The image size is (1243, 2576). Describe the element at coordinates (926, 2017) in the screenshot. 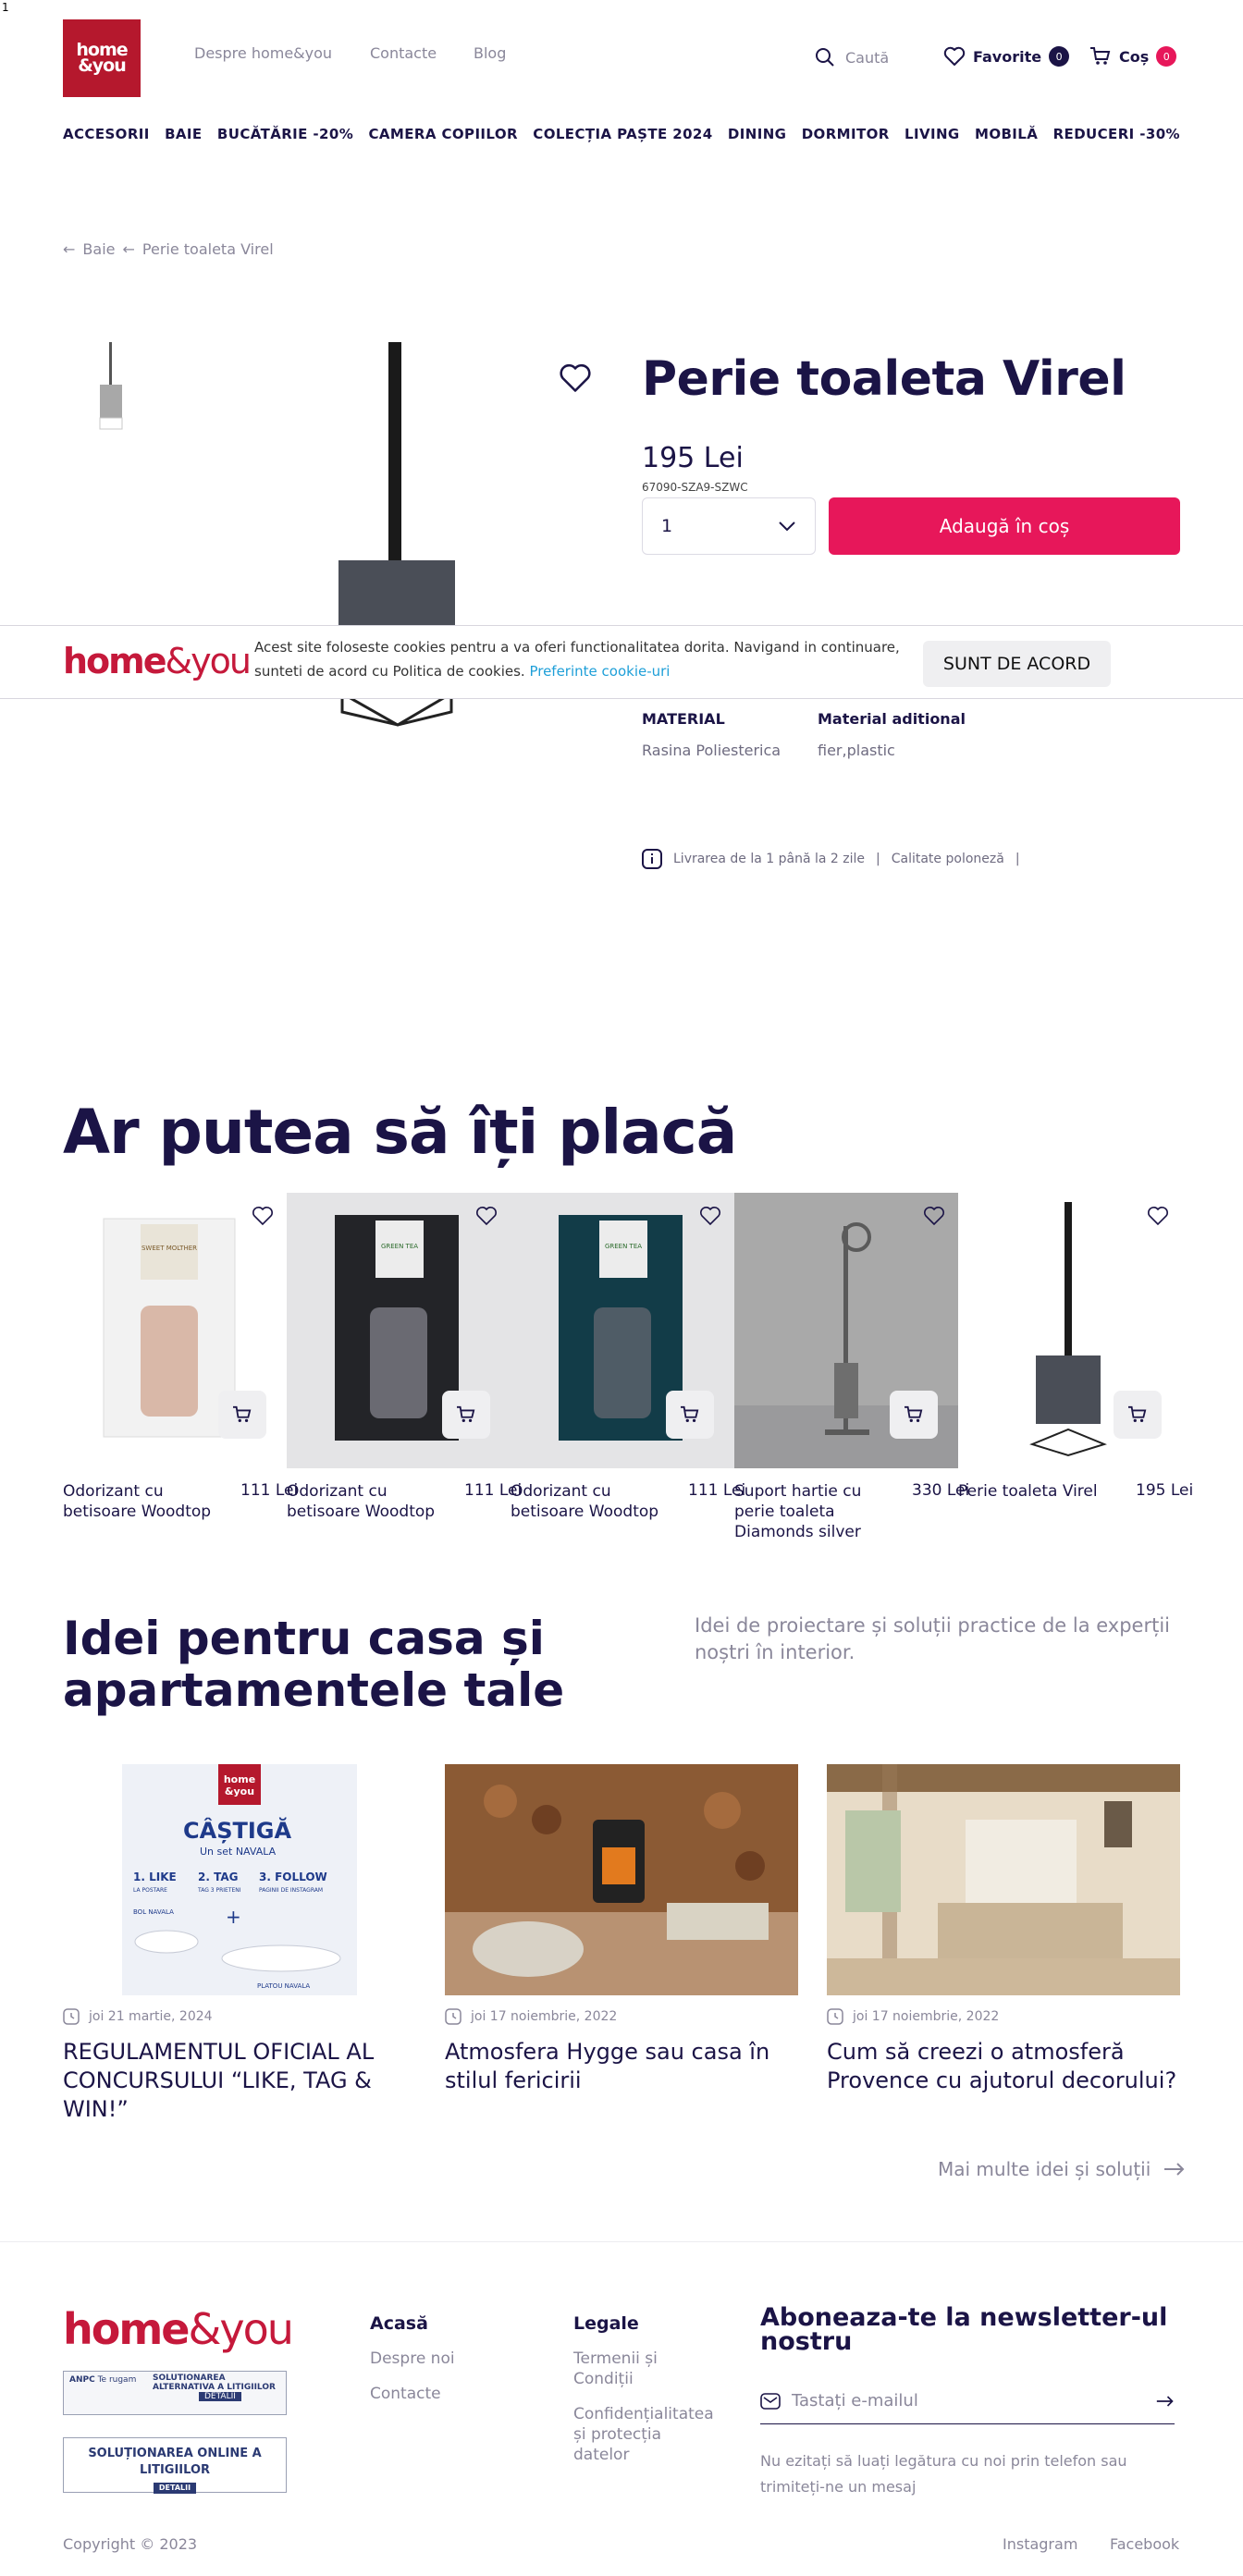

I see `blog-post-date-text: joi 17 noiembrie, 2022` at that location.